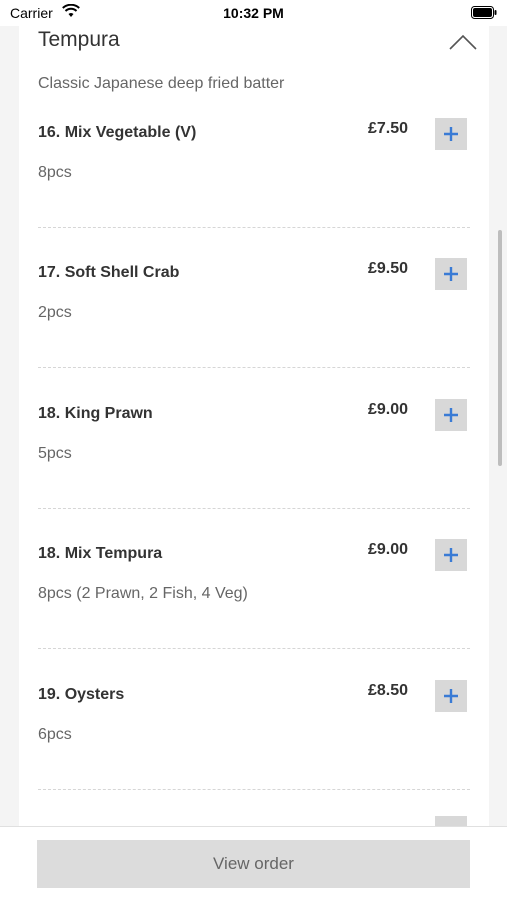 The height and width of the screenshot is (900, 507). I want to click on item-name: 17. Soft Shell Crab, so click(109, 272).